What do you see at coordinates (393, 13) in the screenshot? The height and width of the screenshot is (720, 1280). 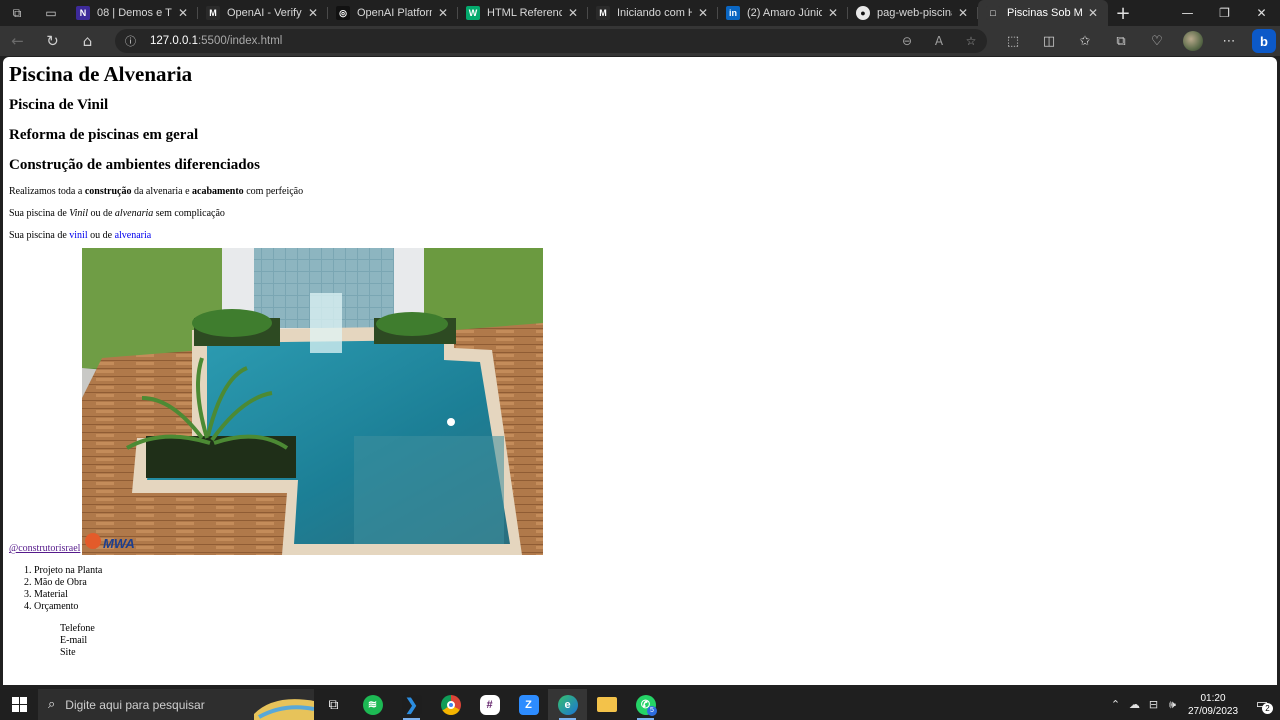 I see `browser-tab: ◎ OpenAI Platform ✕` at bounding box center [393, 13].